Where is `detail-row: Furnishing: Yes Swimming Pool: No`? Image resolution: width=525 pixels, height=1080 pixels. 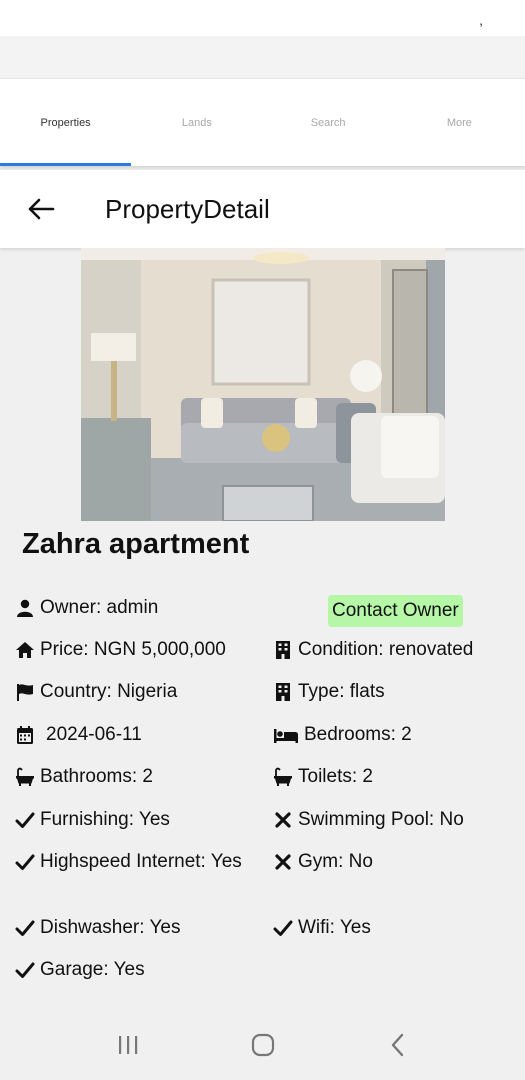 detail-row: Furnishing: Yes Swimming Pool: No is located at coordinates (262, 820).